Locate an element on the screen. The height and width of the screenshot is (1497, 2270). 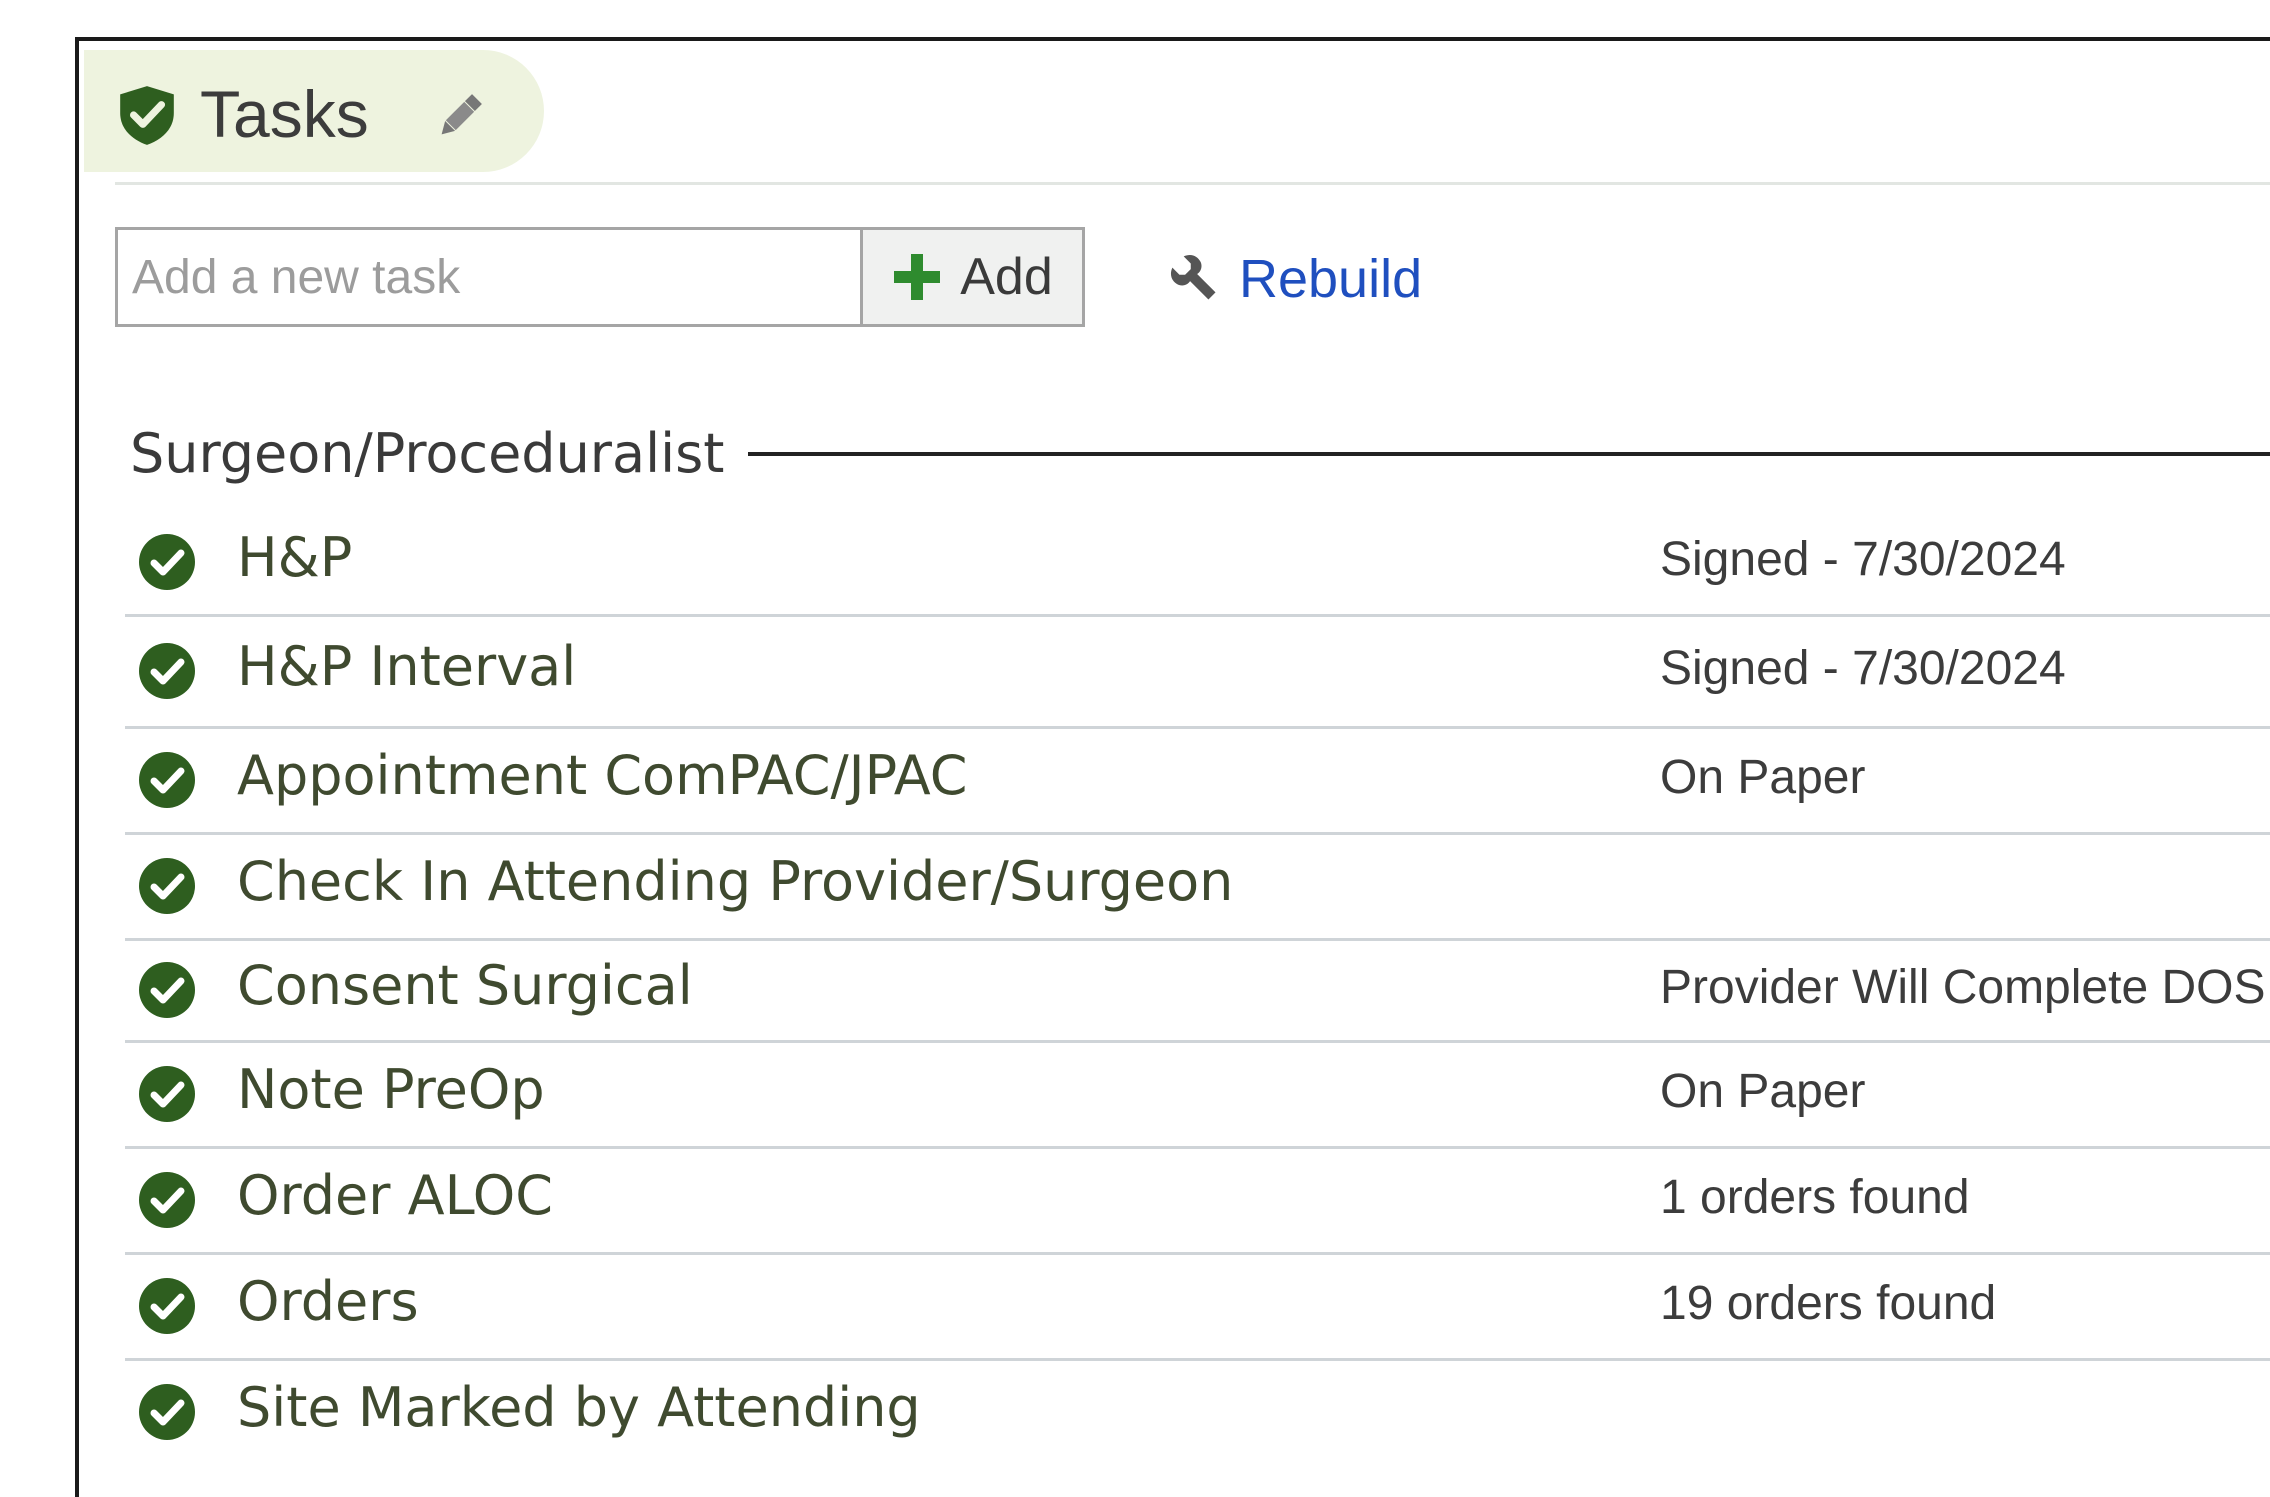
task-row: Check In Attending Provider/Surgeon is located at coordinates (1197, 888).